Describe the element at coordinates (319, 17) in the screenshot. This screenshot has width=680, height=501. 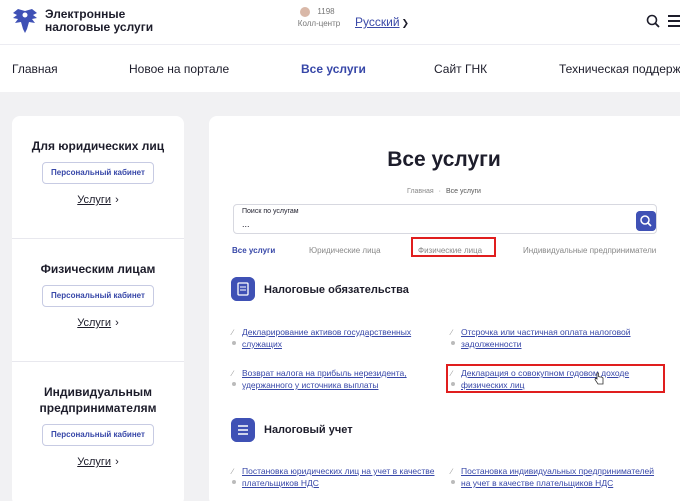
I see `call-center: 1198 Колл-центр` at that location.